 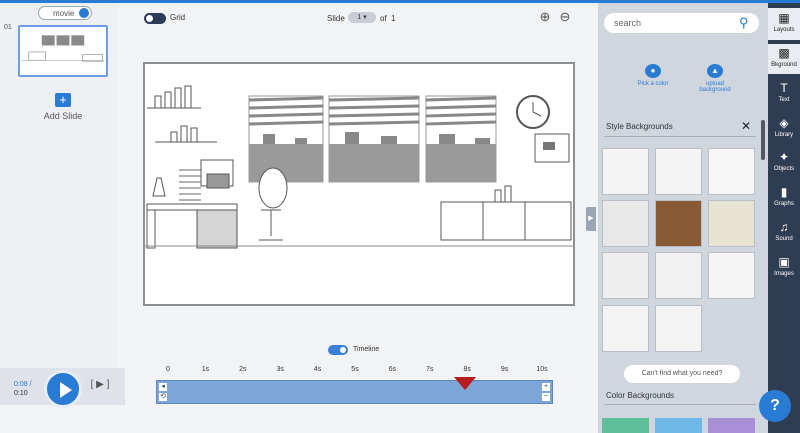 I want to click on play-button, so click(x=63, y=389).